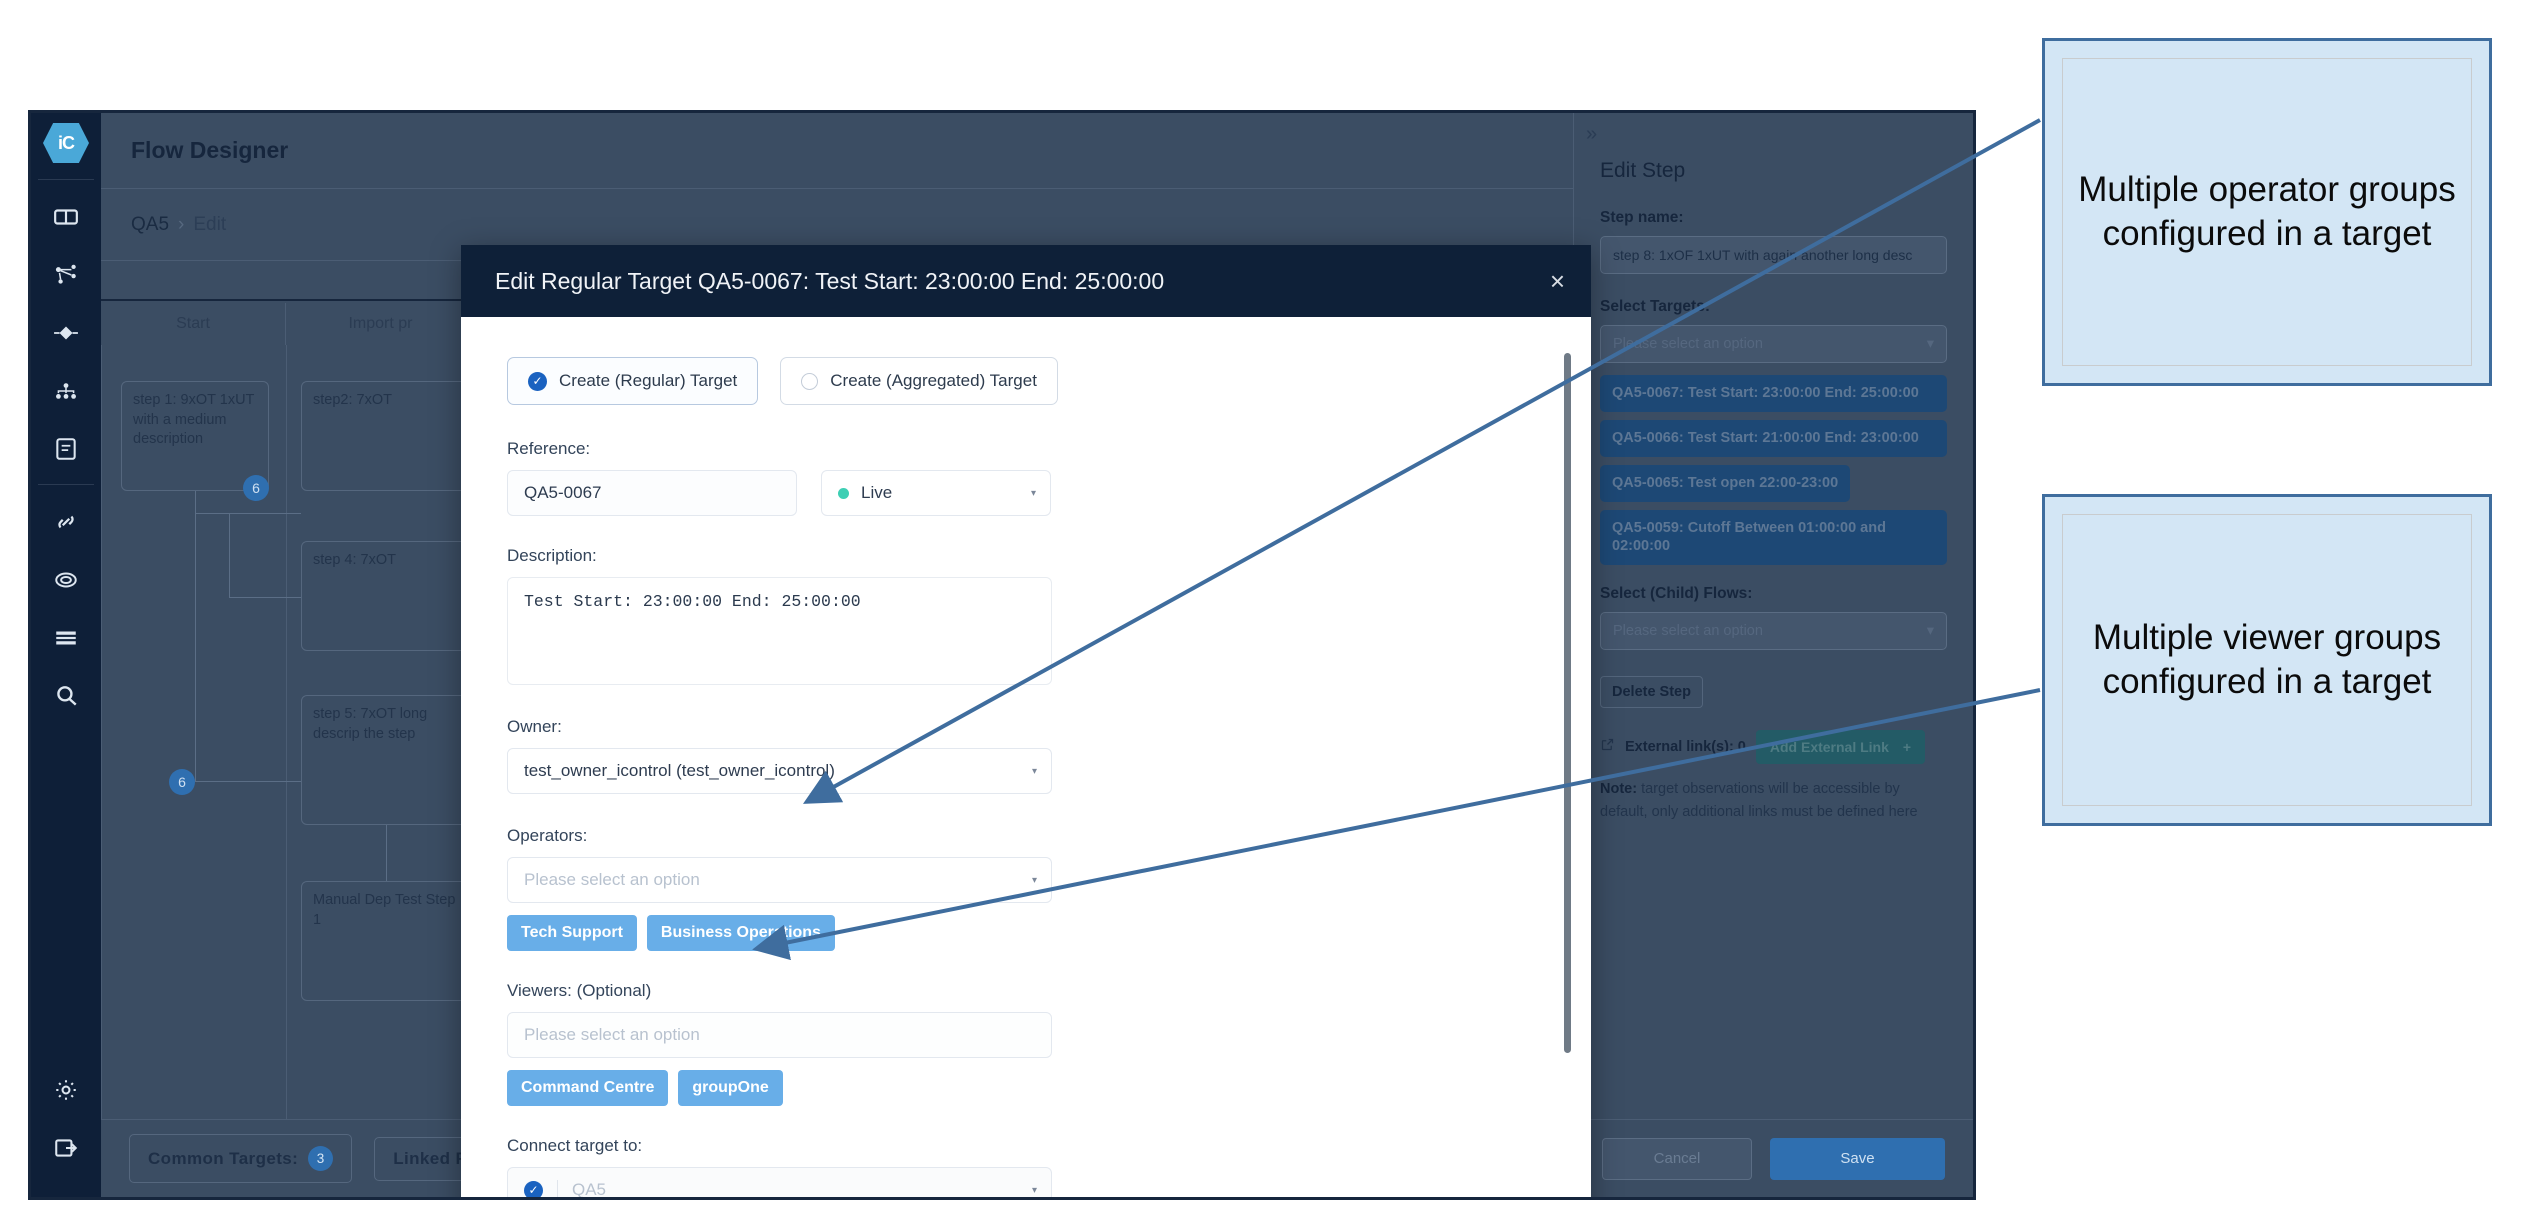  I want to click on gear-icon, so click(66, 1092).